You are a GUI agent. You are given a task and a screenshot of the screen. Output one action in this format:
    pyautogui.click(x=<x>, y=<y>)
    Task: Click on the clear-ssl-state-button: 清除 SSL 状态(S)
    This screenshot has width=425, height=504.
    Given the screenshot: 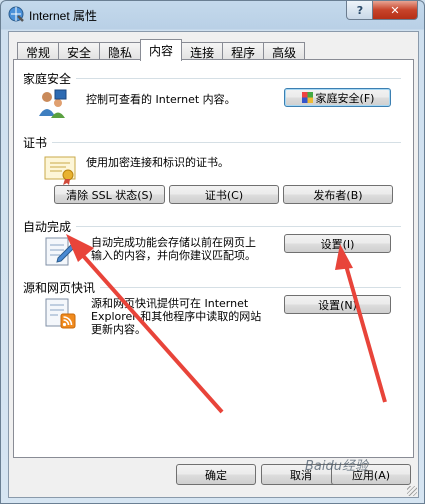 What is the action you would take?
    pyautogui.click(x=109, y=194)
    